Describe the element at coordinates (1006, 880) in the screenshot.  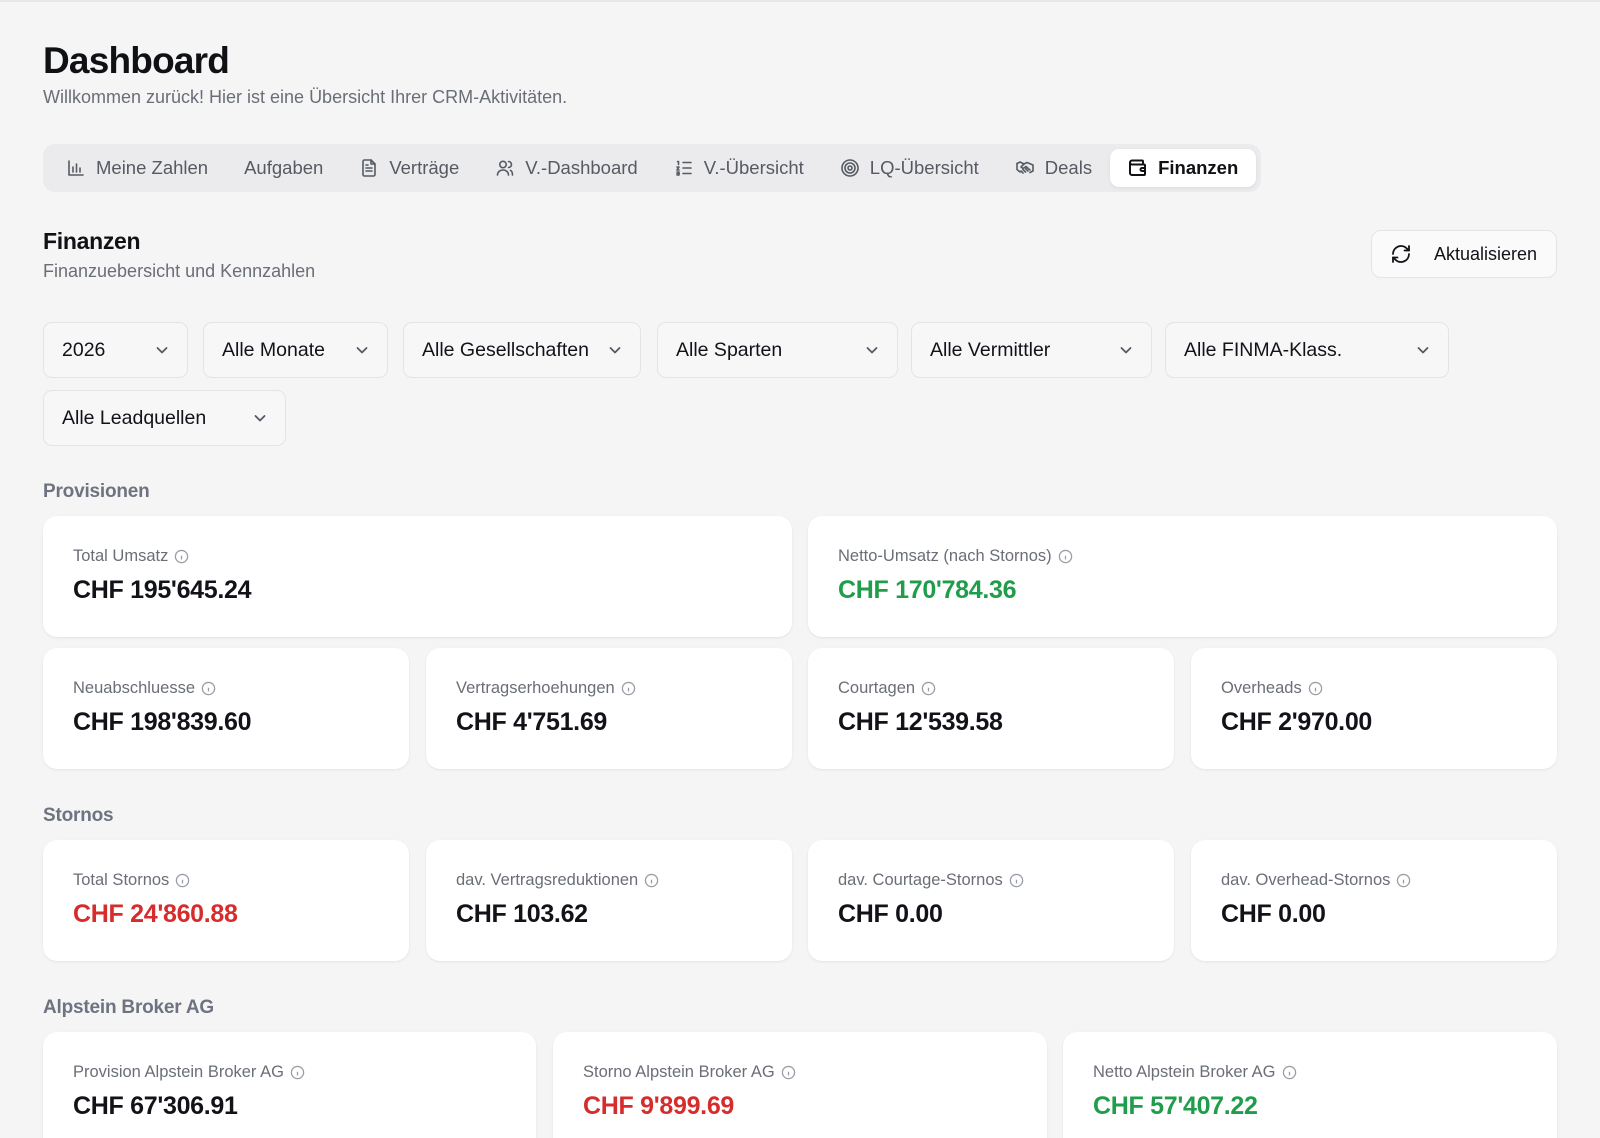
I see `card-label-row: dav. Courtage-Stornos` at that location.